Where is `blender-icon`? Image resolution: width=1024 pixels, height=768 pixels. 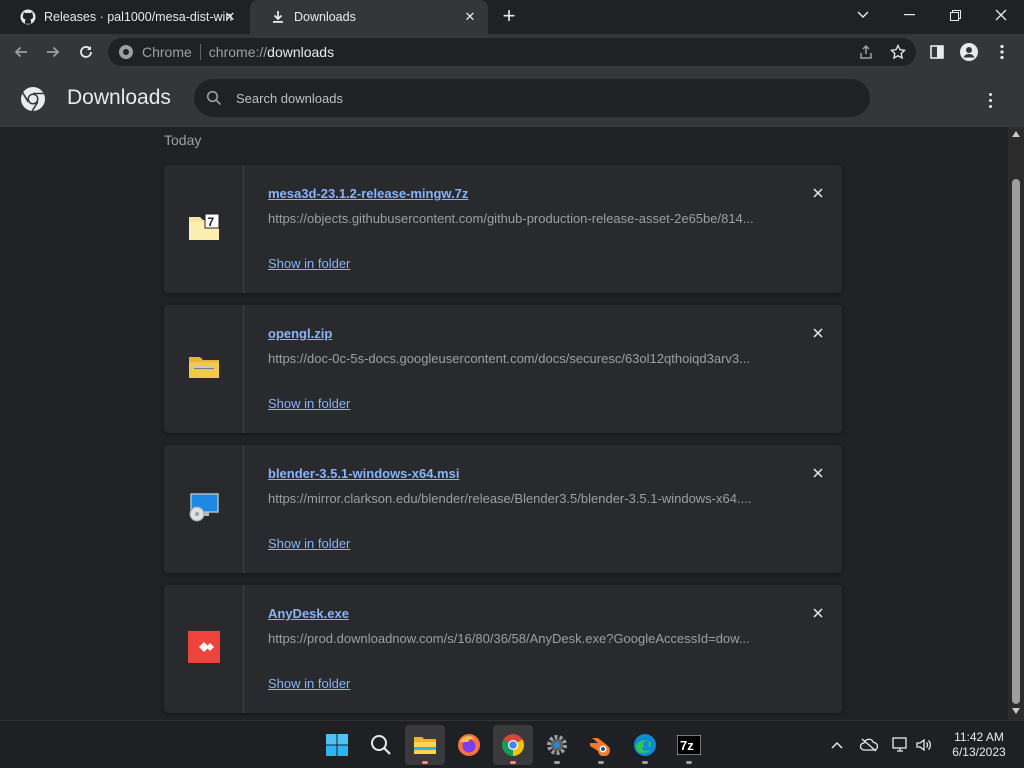
blender-icon is located at coordinates (600, 747).